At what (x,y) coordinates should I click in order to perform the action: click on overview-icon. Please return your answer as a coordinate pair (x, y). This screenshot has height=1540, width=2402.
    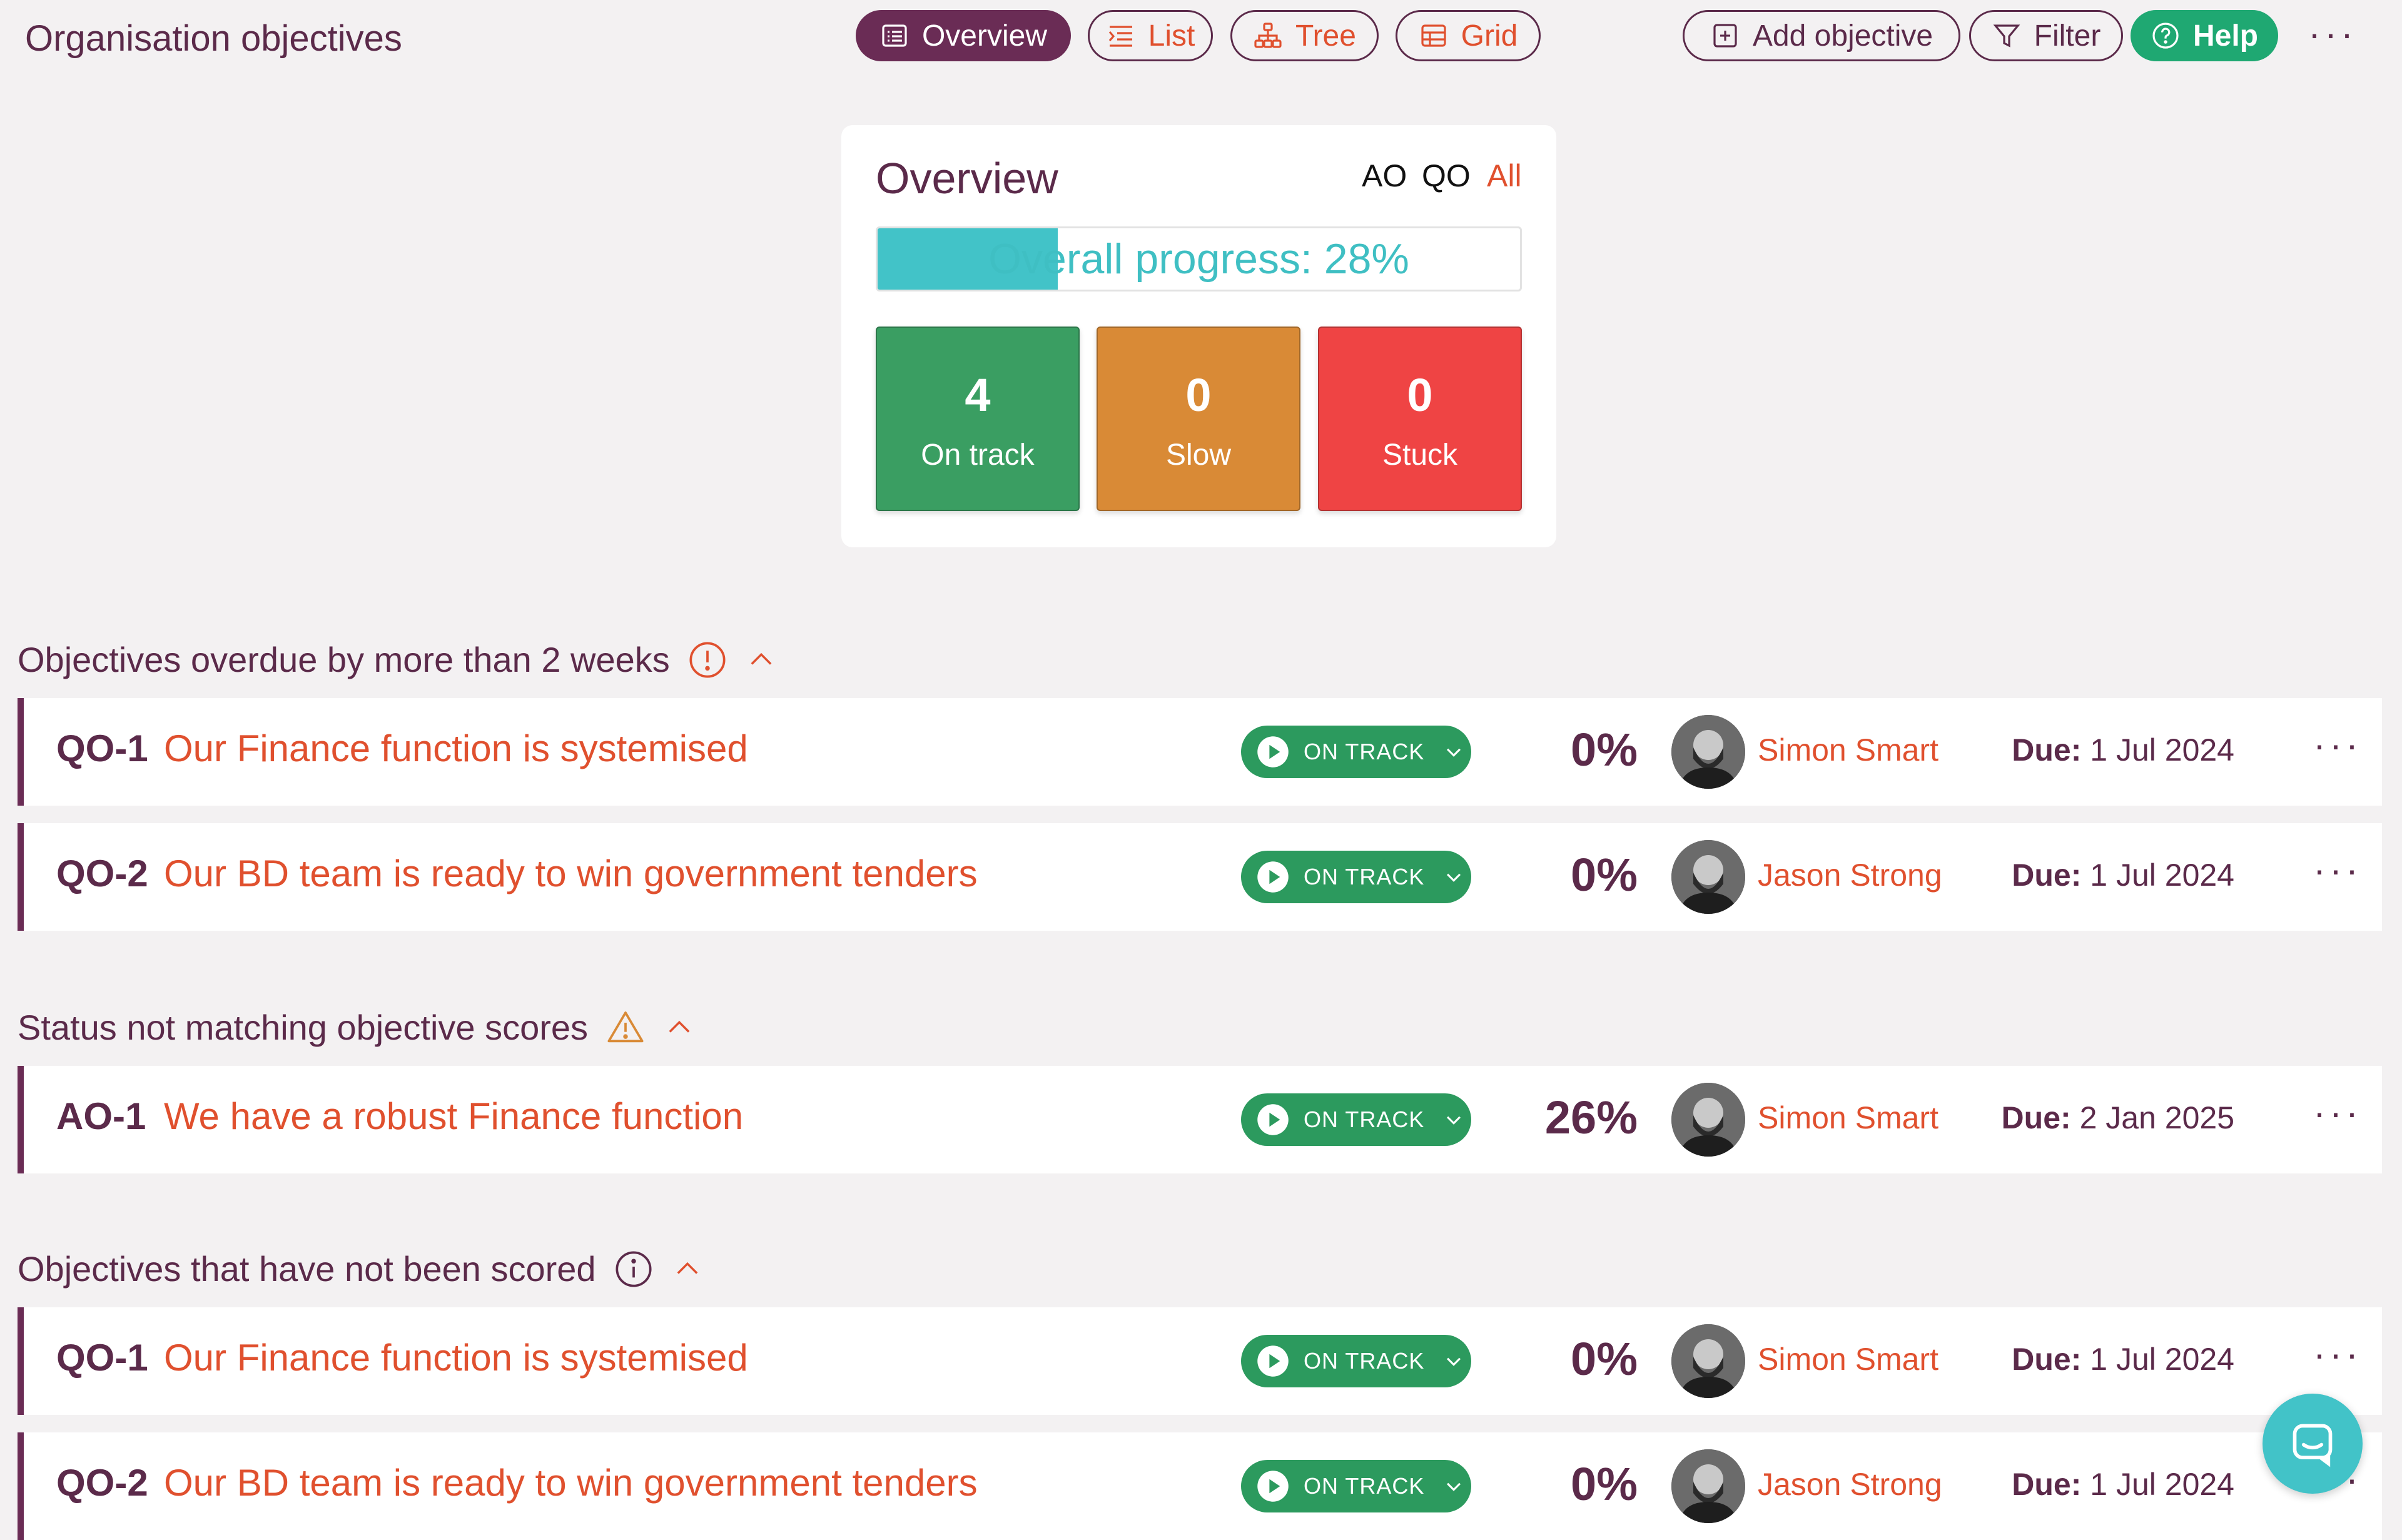
    Looking at the image, I should click on (894, 35).